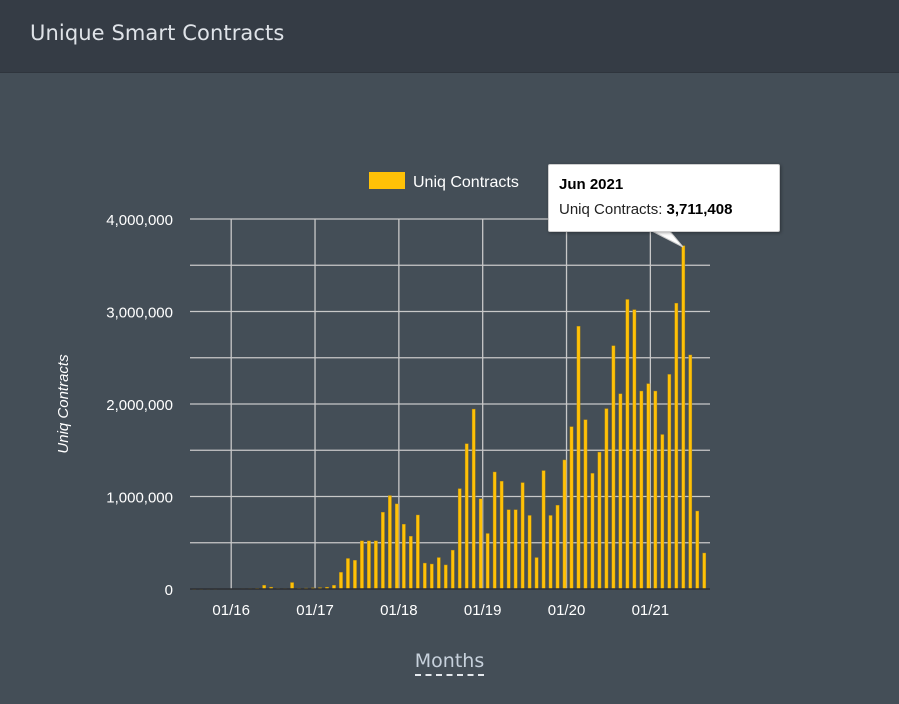 The height and width of the screenshot is (704, 899). I want to click on x-tick-label: 01/16, so click(231, 610).